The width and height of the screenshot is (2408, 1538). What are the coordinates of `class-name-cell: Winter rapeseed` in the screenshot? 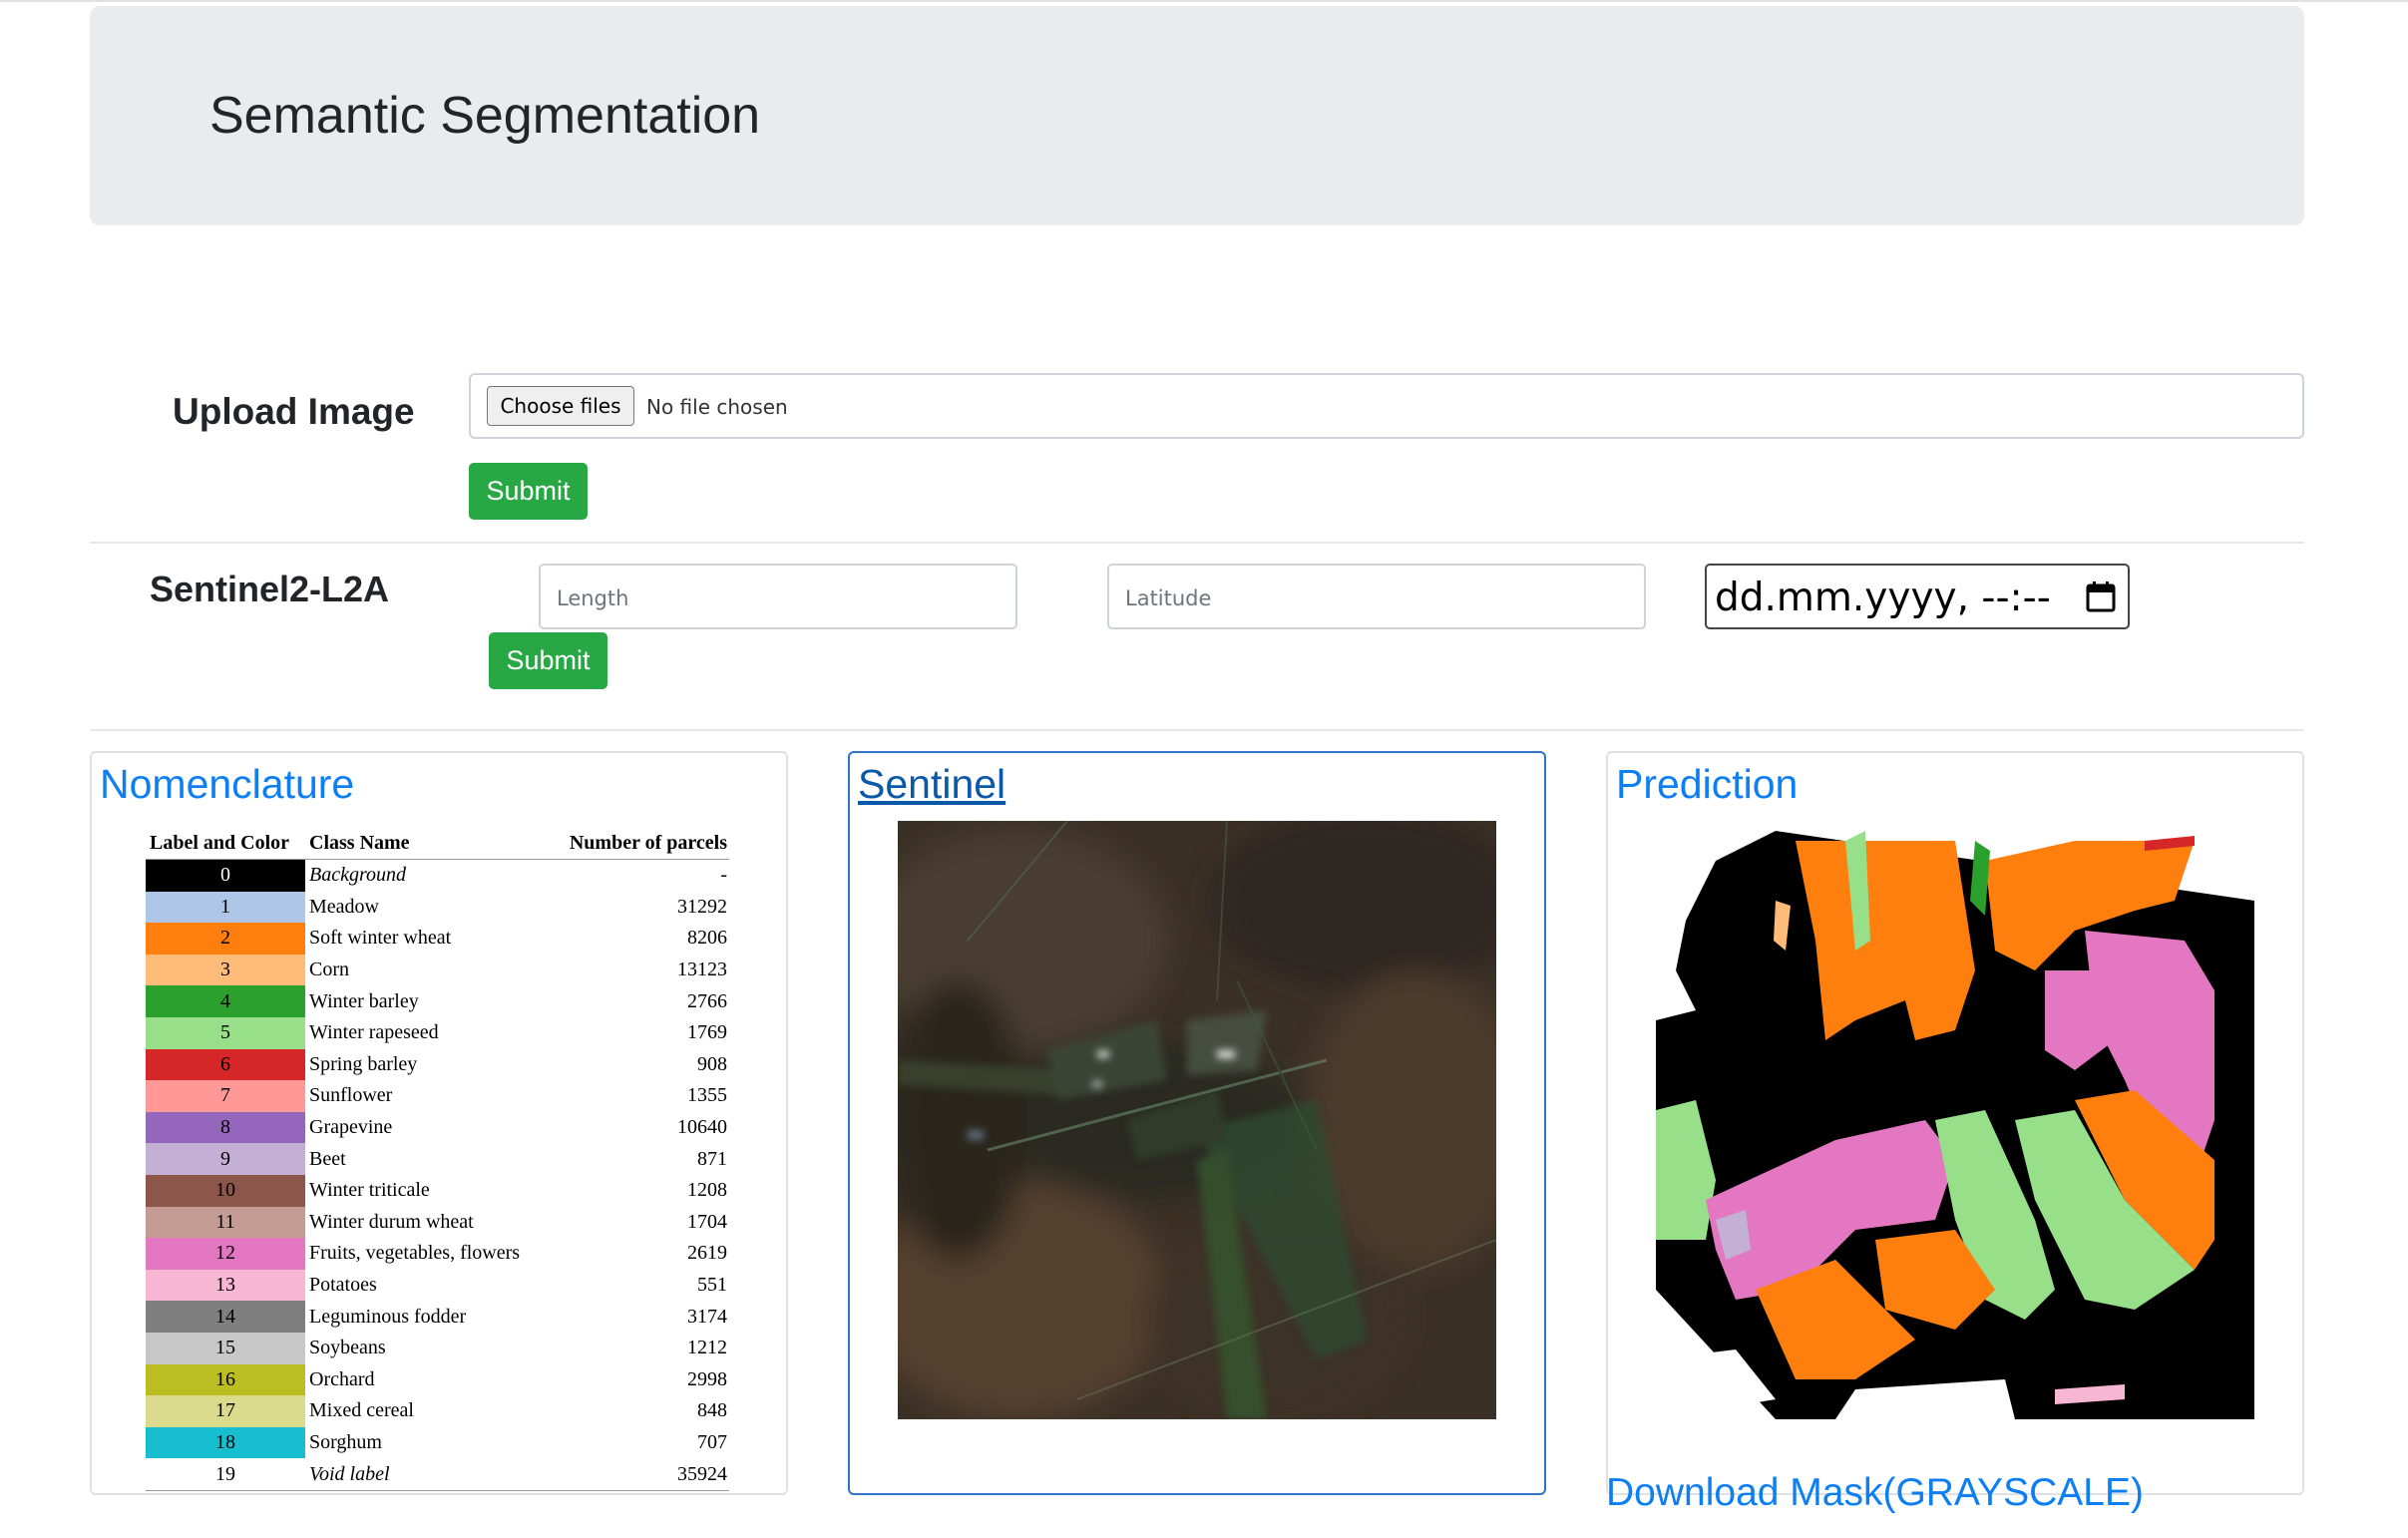 It's located at (374, 1032).